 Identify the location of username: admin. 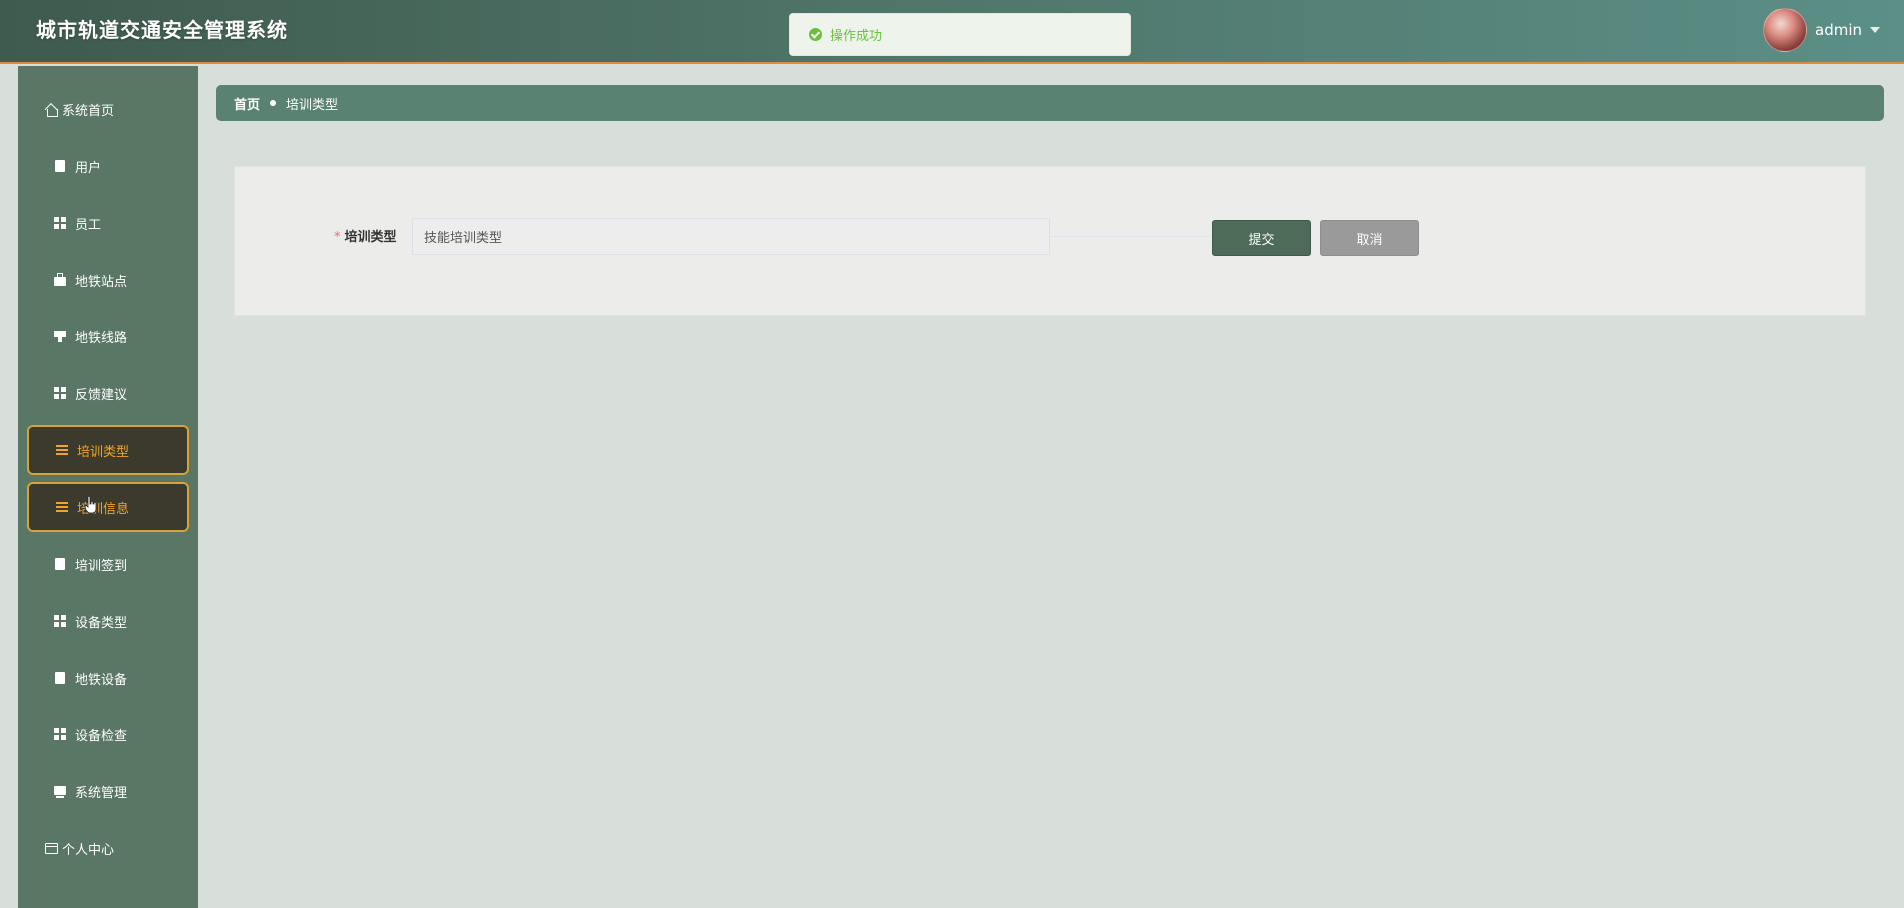
(1838, 30).